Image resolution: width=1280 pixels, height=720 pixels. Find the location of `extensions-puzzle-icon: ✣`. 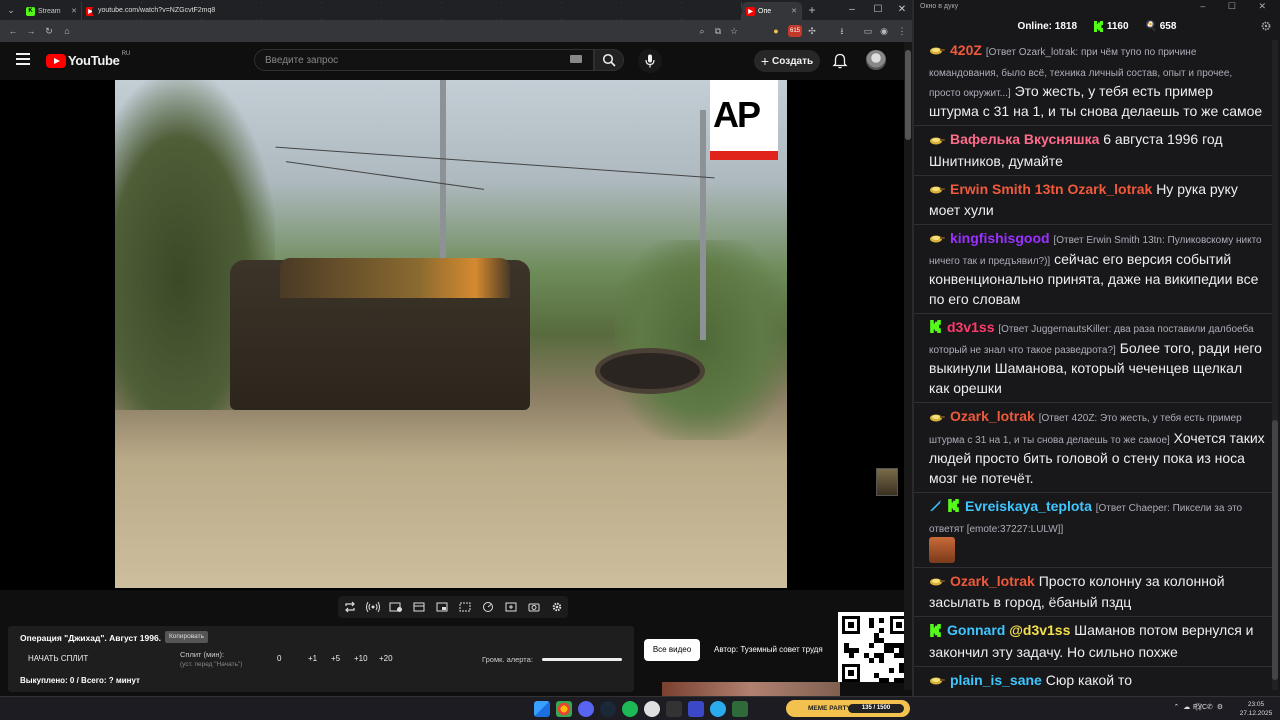

extensions-puzzle-icon: ✣ is located at coordinates (812, 31).